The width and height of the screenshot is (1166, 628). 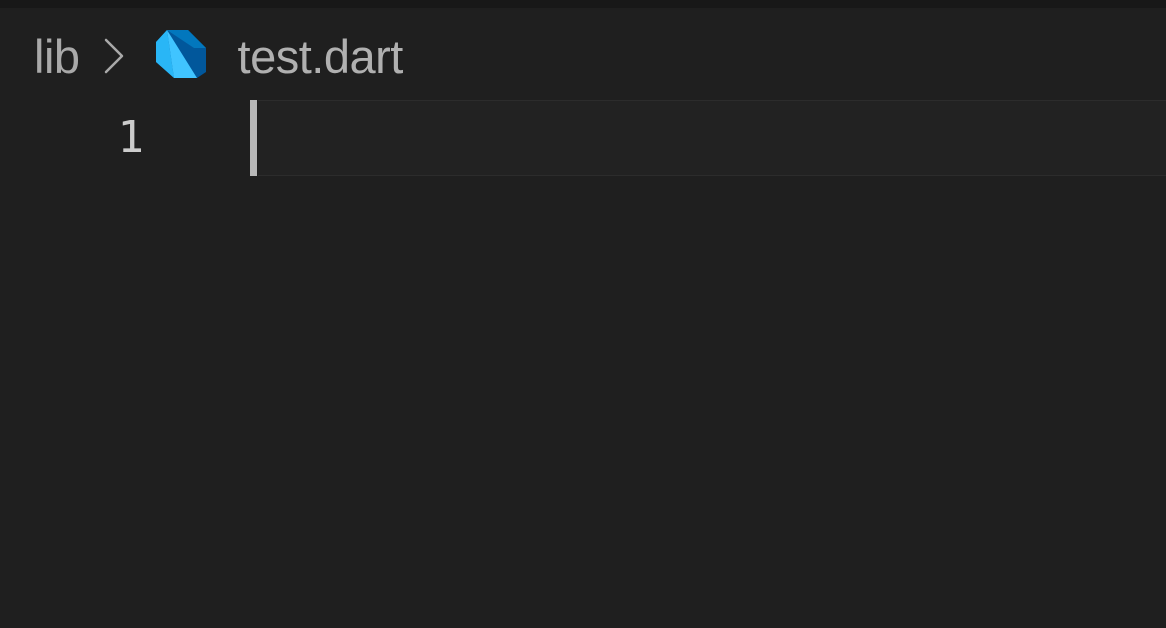 I want to click on breadcrumb-folder: lib, so click(x=57, y=56).